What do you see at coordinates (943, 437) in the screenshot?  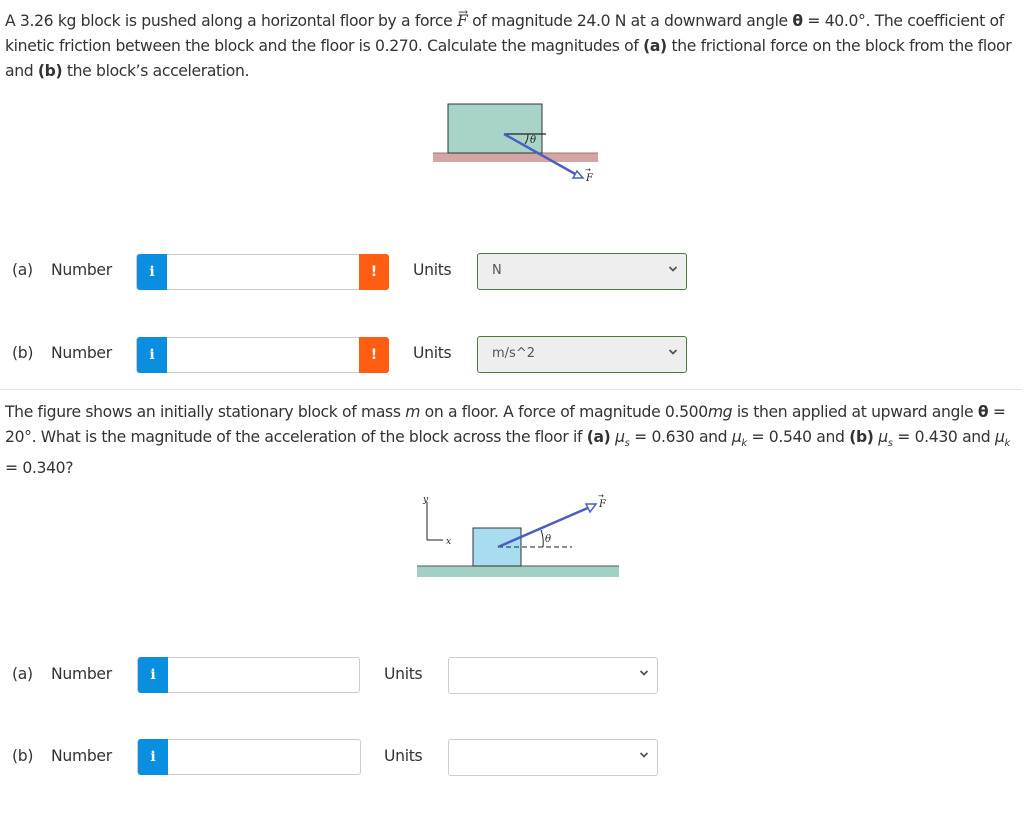 I see `q2-text-part: = 0.430 and` at bounding box center [943, 437].